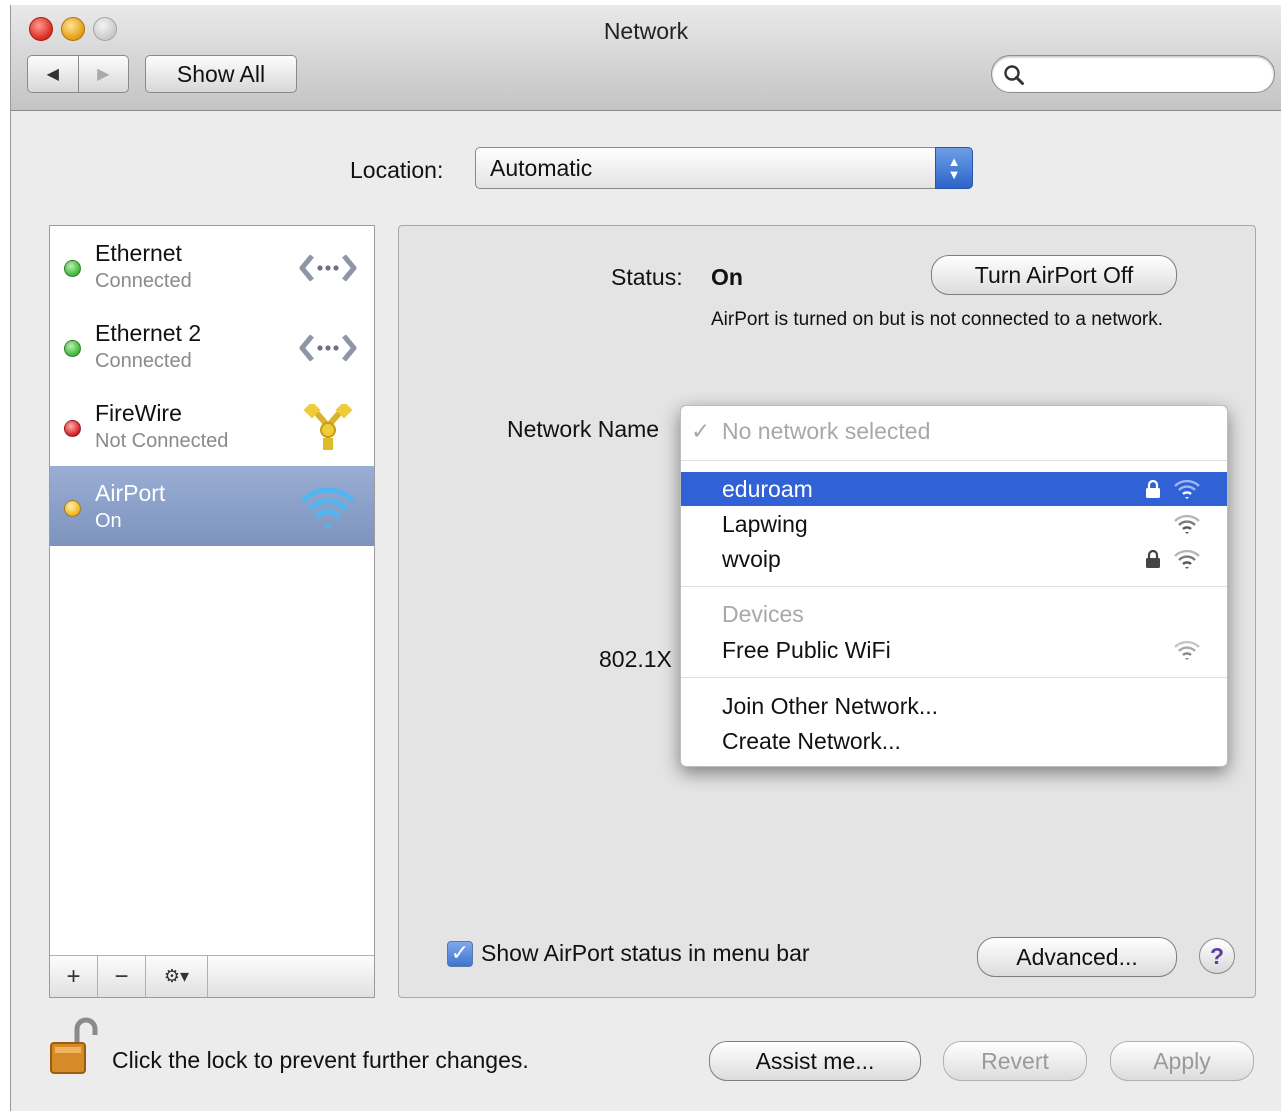 The height and width of the screenshot is (1111, 1281). What do you see at coordinates (954, 431) in the screenshot?
I see `menu-item-no-network: ✓ No network selected` at bounding box center [954, 431].